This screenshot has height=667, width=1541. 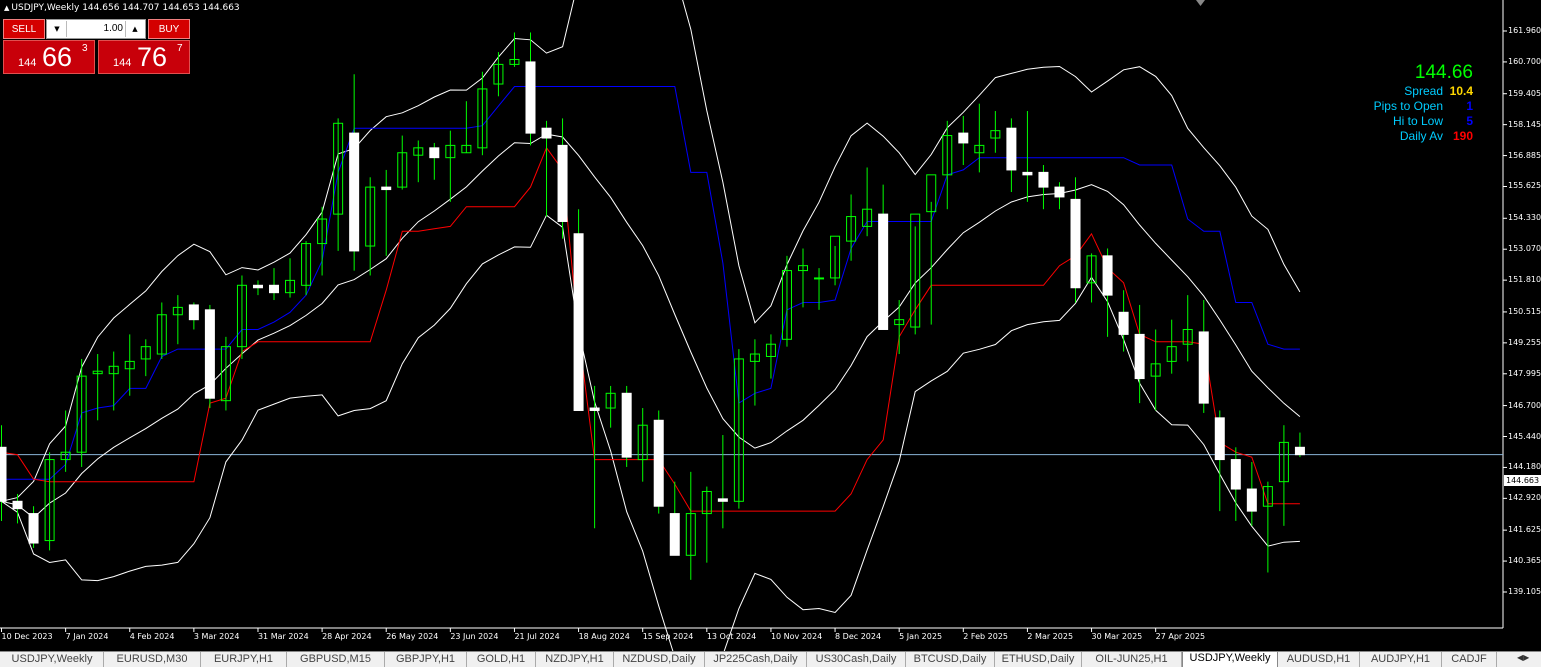 I want to click on tab-chart: CADJF, so click(x=1469, y=659).